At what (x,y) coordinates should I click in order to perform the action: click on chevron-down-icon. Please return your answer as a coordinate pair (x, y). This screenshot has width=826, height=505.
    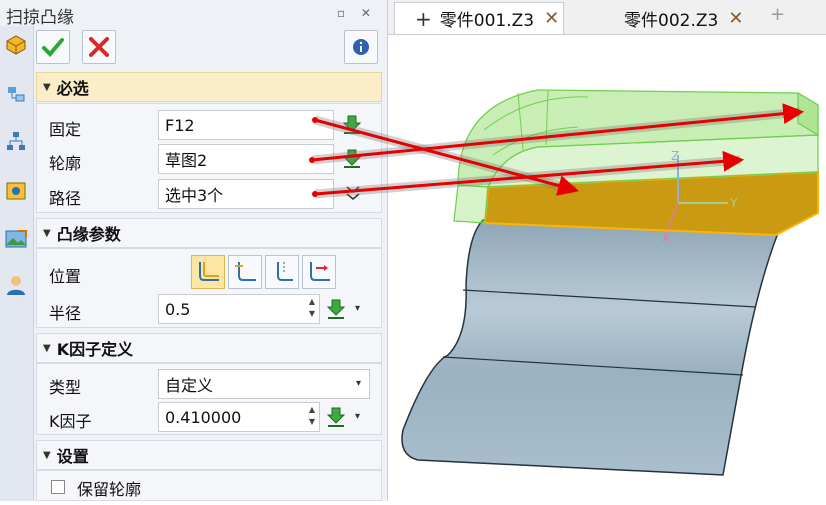
    Looking at the image, I should click on (353, 195).